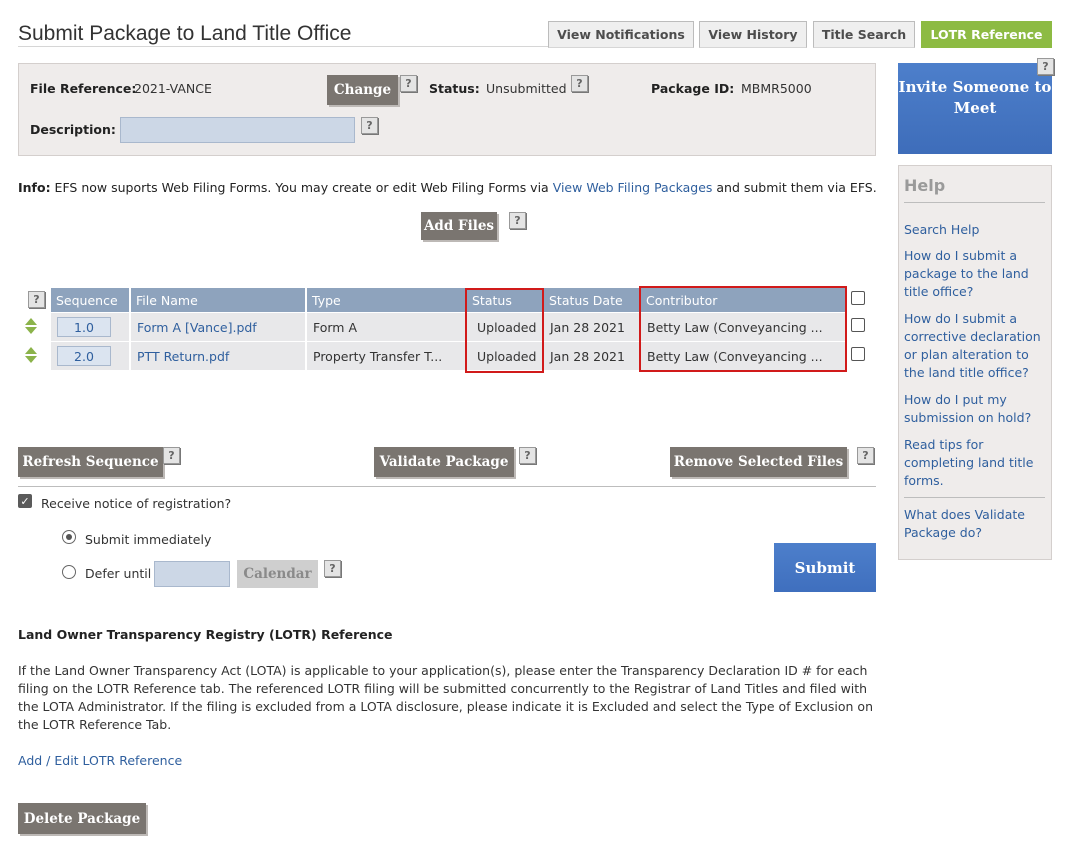 The width and height of the screenshot is (1070, 842). Describe the element at coordinates (118, 573) in the screenshot. I see `defer-until-label: Defer until` at that location.